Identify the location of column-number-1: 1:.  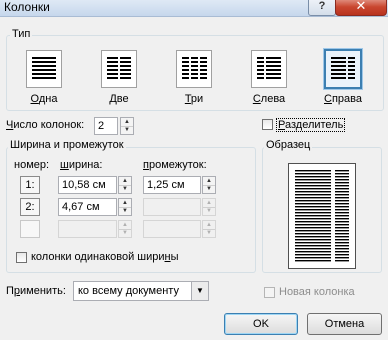
(30, 185).